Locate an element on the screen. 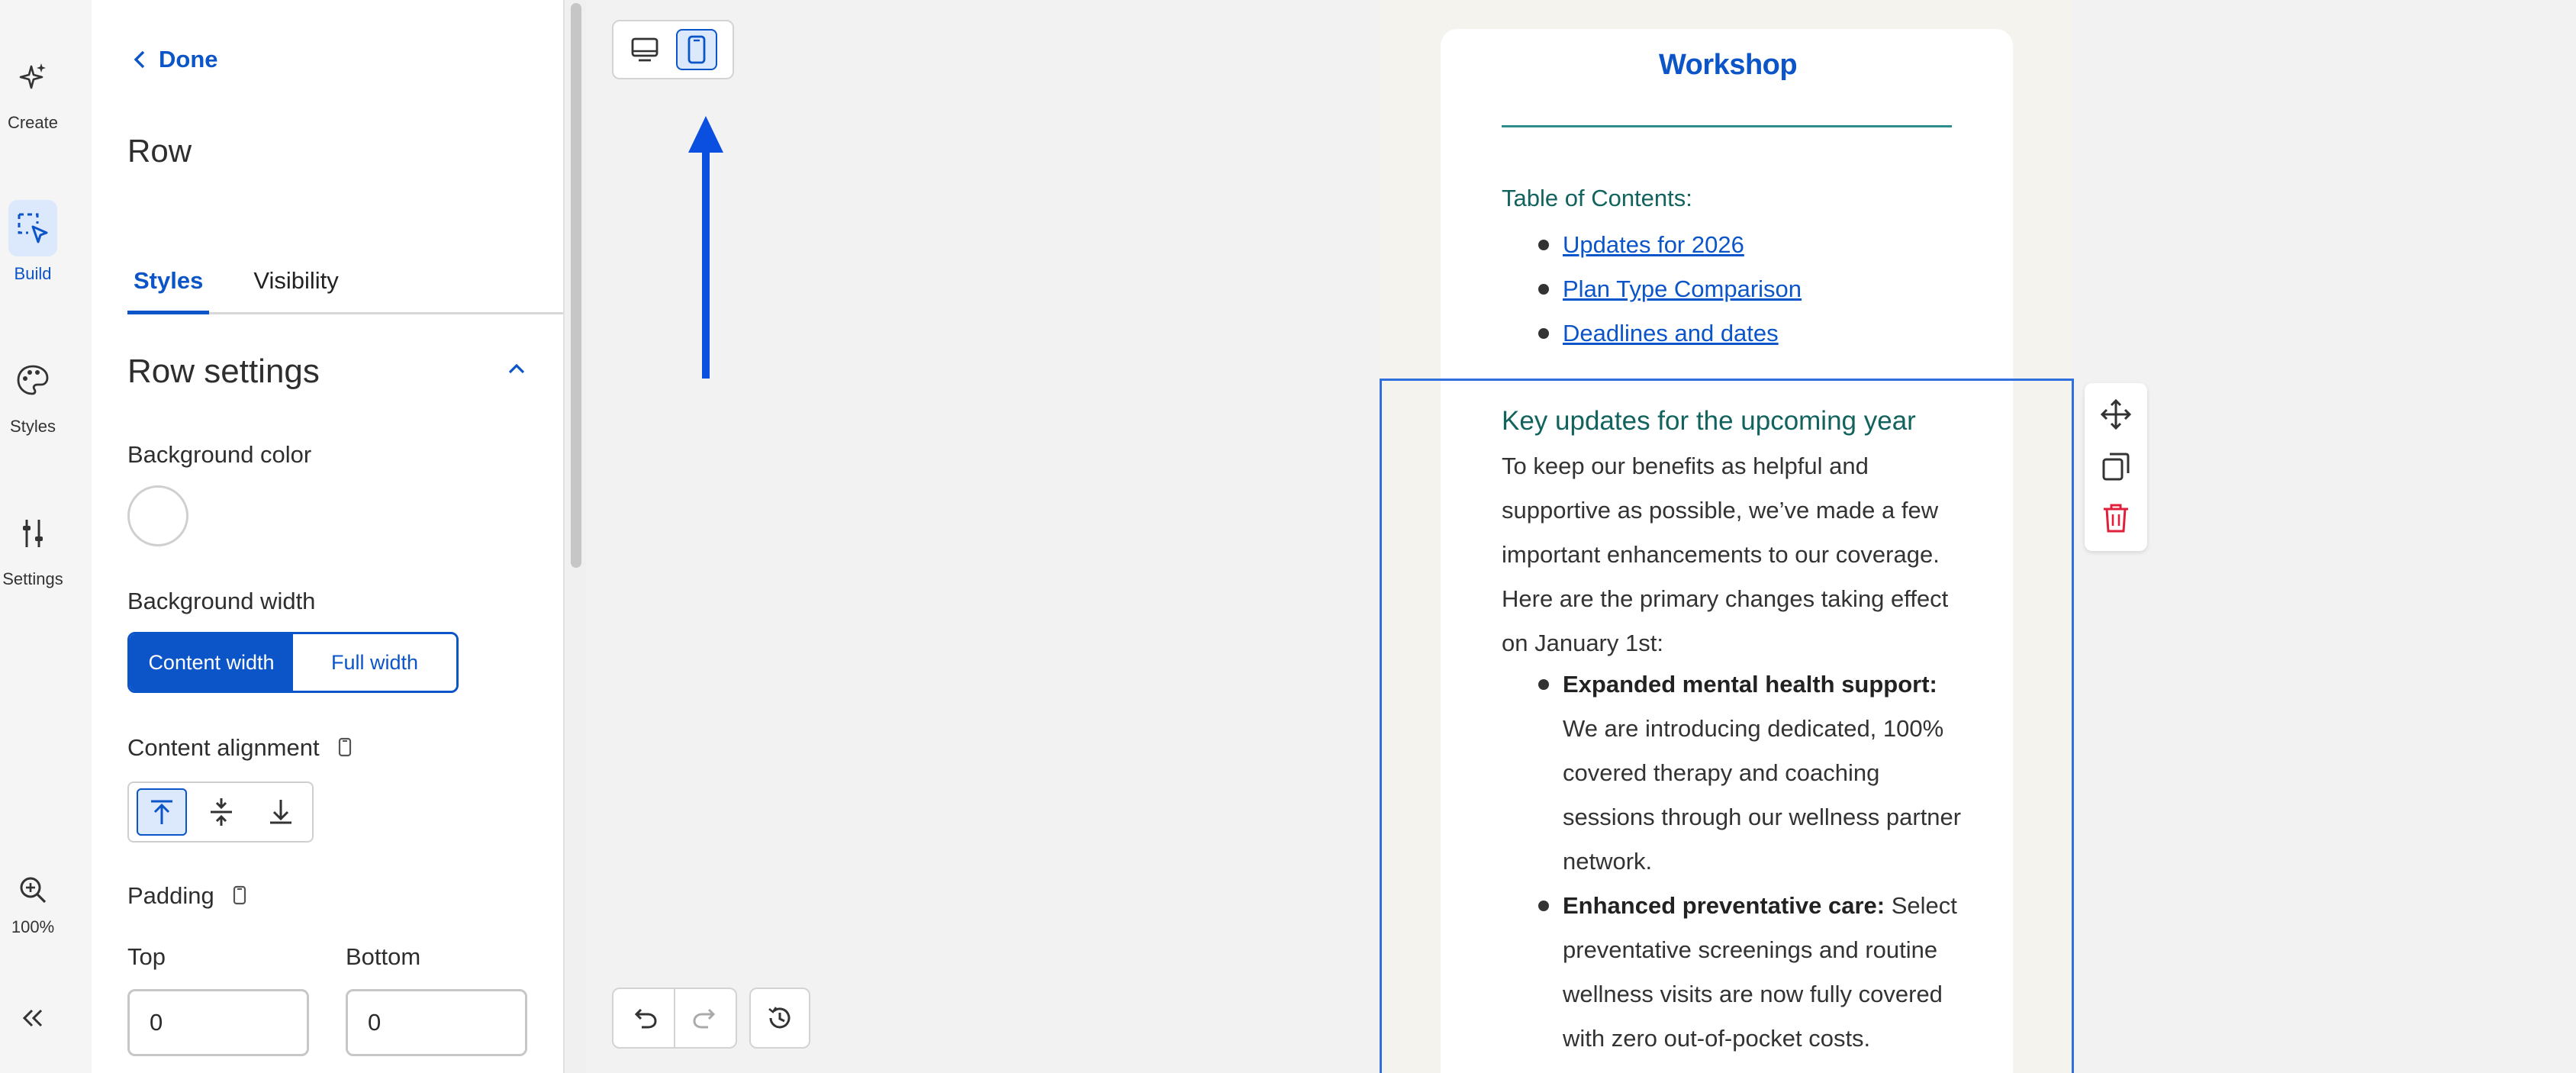  view-mode-toggle is located at coordinates (673, 49).